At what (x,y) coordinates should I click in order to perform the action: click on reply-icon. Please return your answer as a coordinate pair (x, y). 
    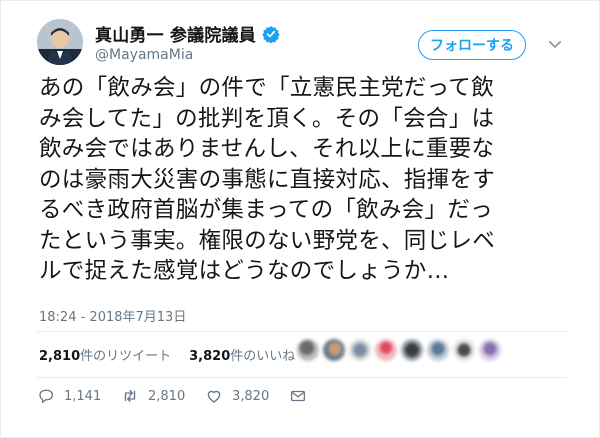
    Looking at the image, I should click on (46, 396).